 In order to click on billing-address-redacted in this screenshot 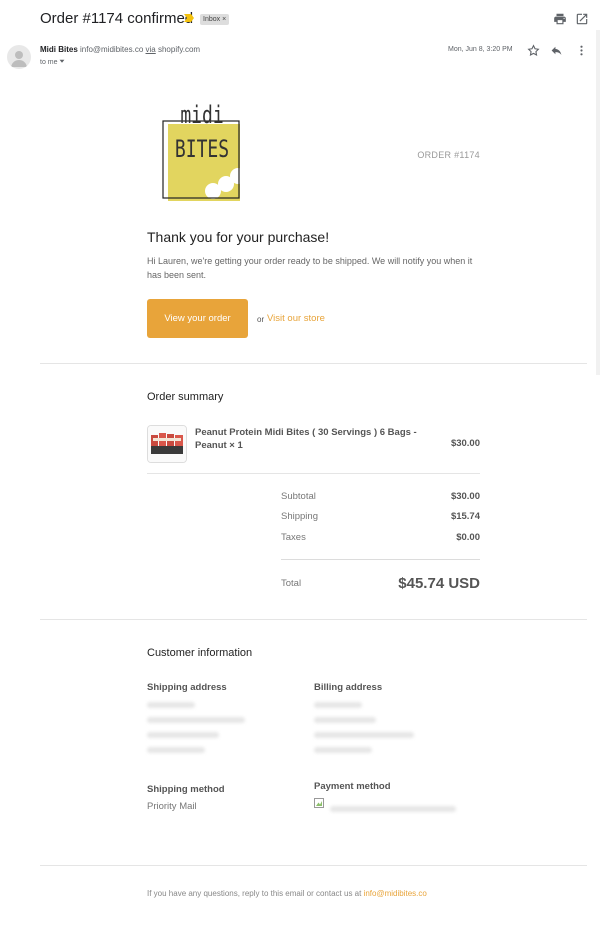, I will do `click(369, 727)`.